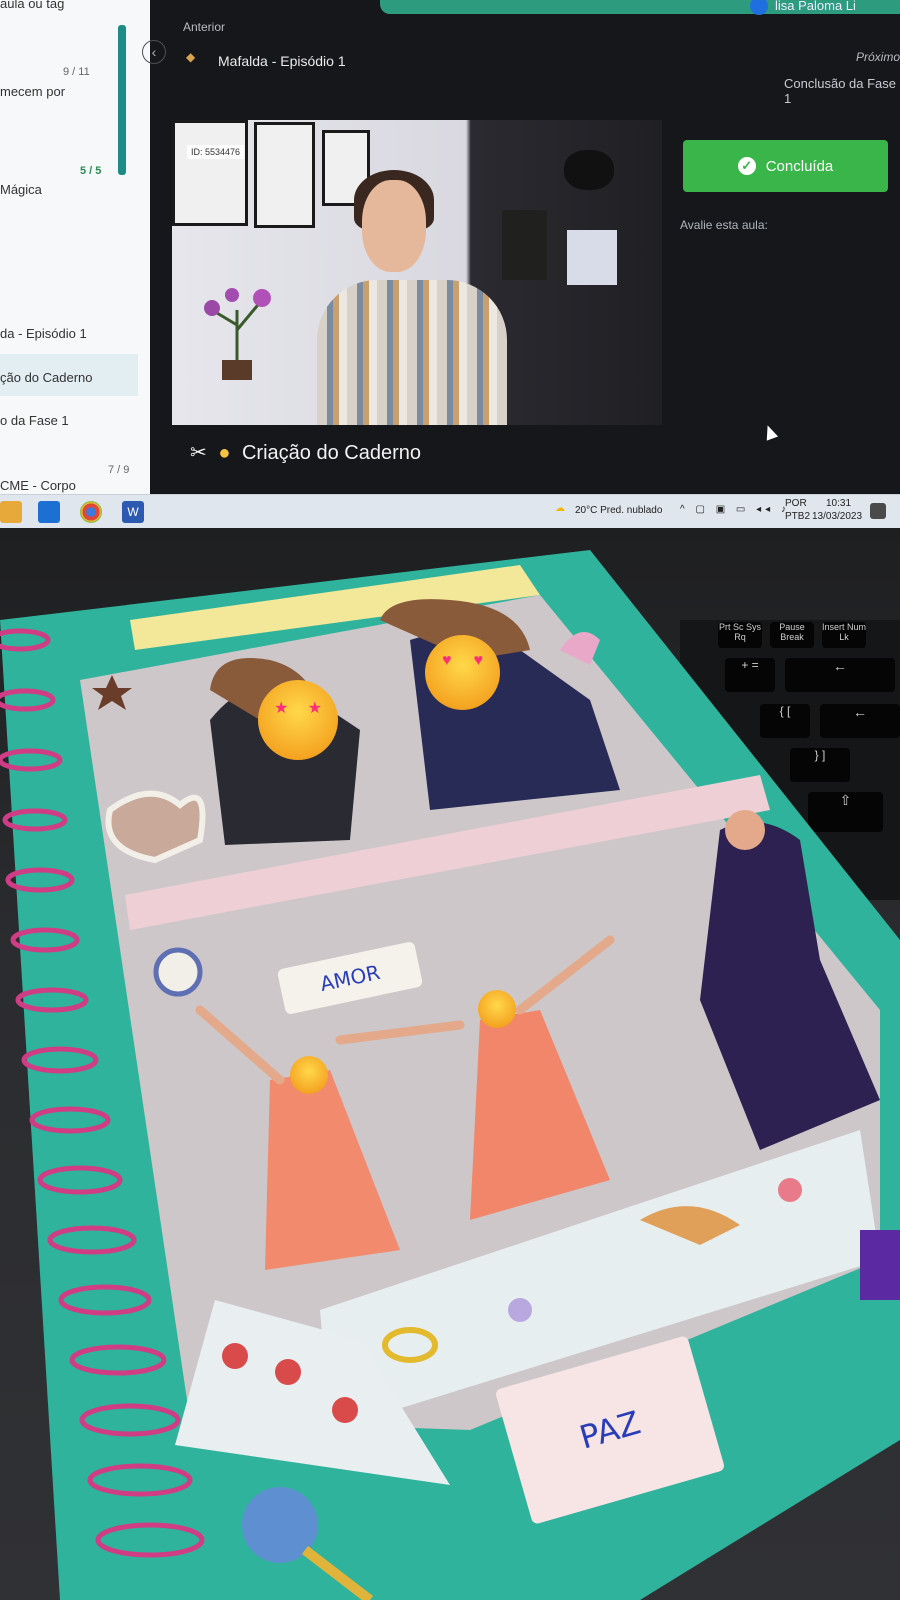  I want to click on folder-icon, so click(11, 512).